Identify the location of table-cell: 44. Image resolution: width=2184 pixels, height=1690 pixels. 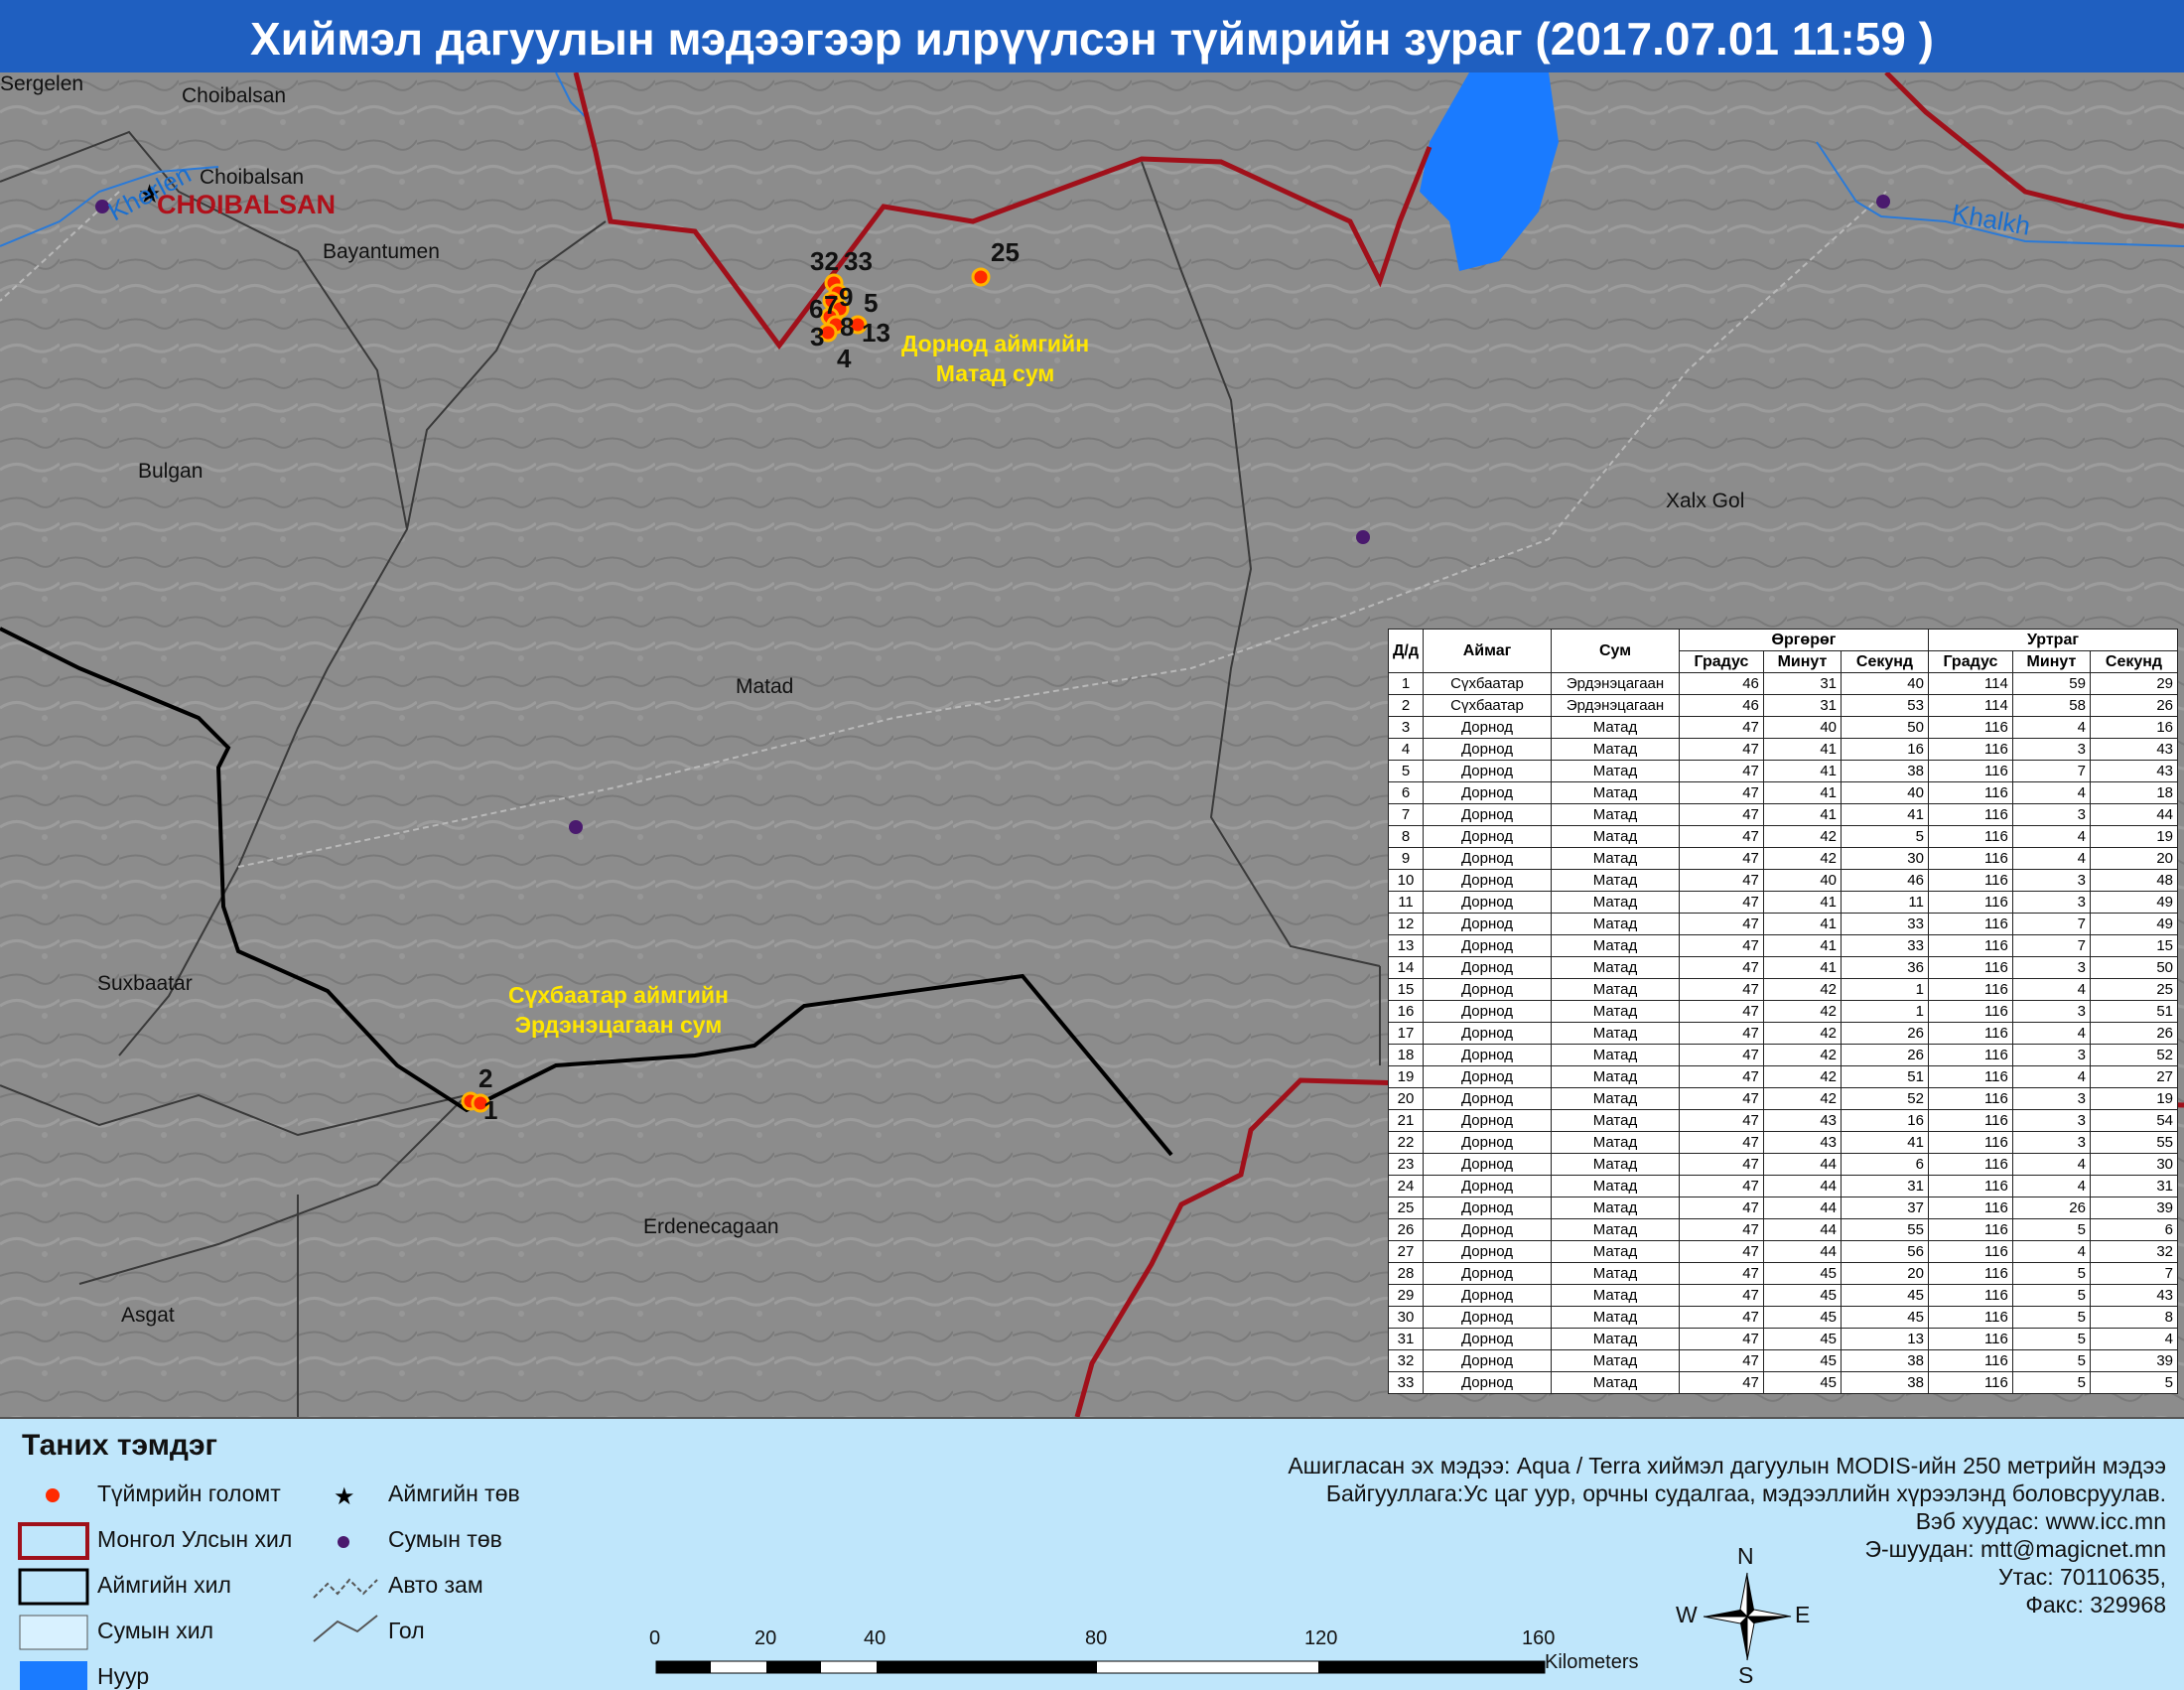
(1802, 1229).